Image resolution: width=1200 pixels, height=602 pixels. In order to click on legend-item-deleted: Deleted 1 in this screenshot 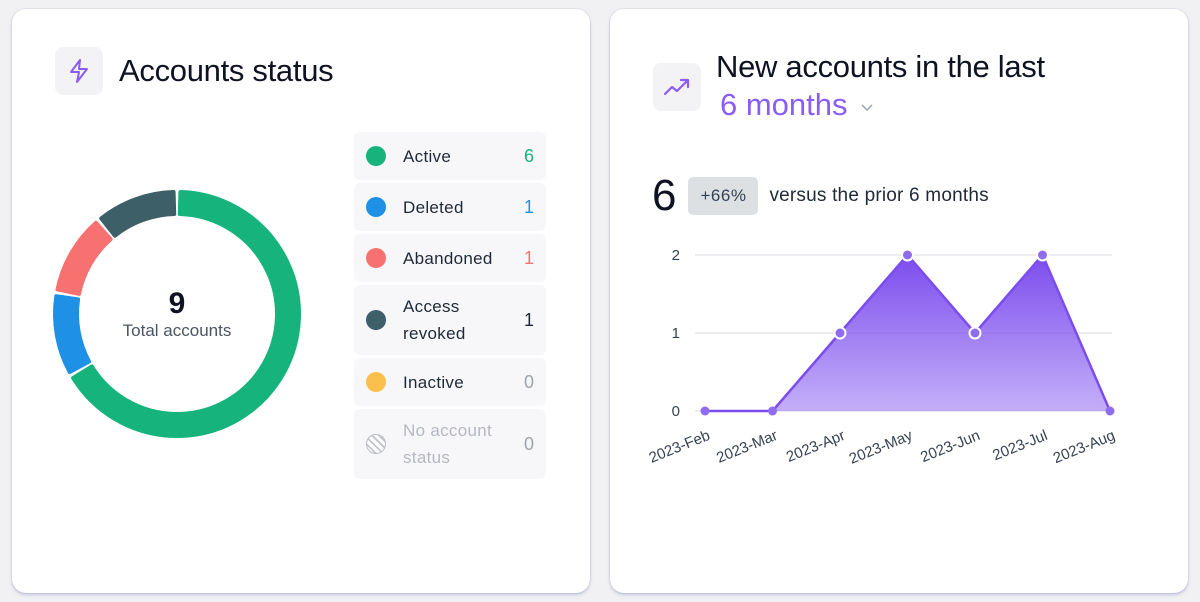, I will do `click(450, 207)`.